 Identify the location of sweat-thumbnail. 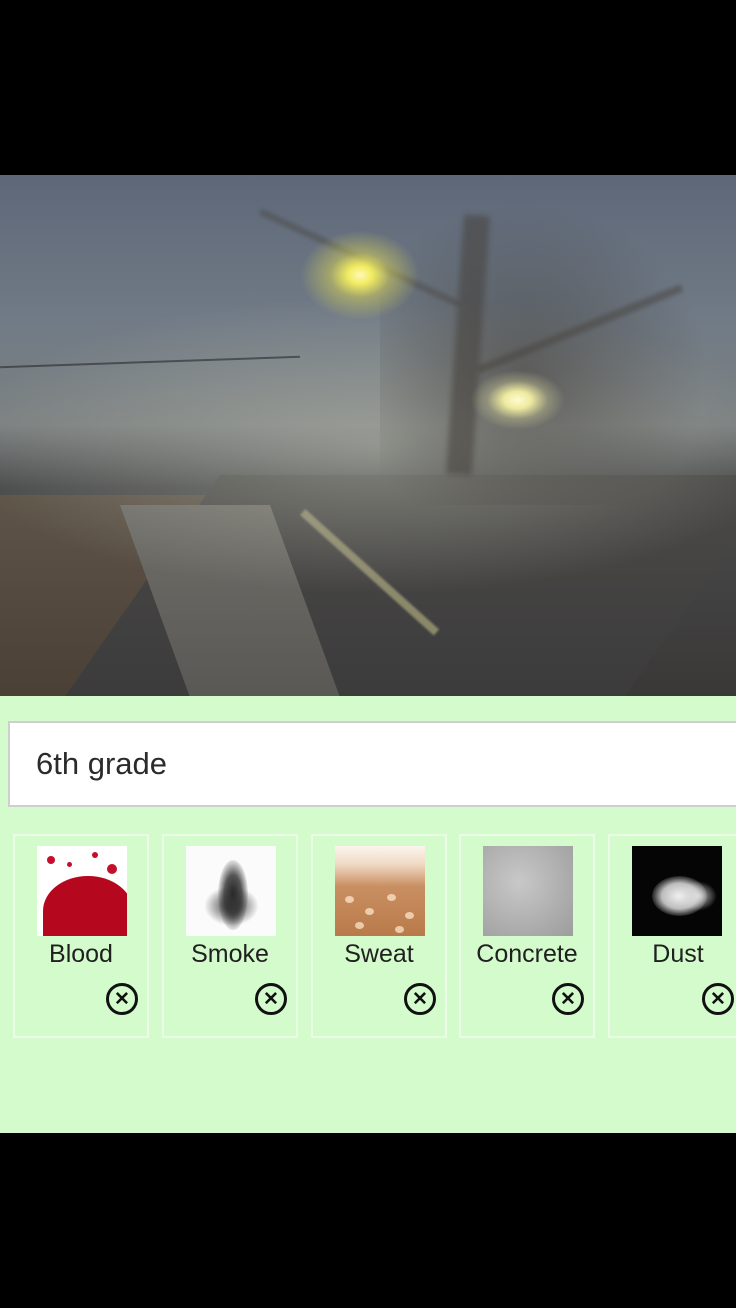
(380, 891).